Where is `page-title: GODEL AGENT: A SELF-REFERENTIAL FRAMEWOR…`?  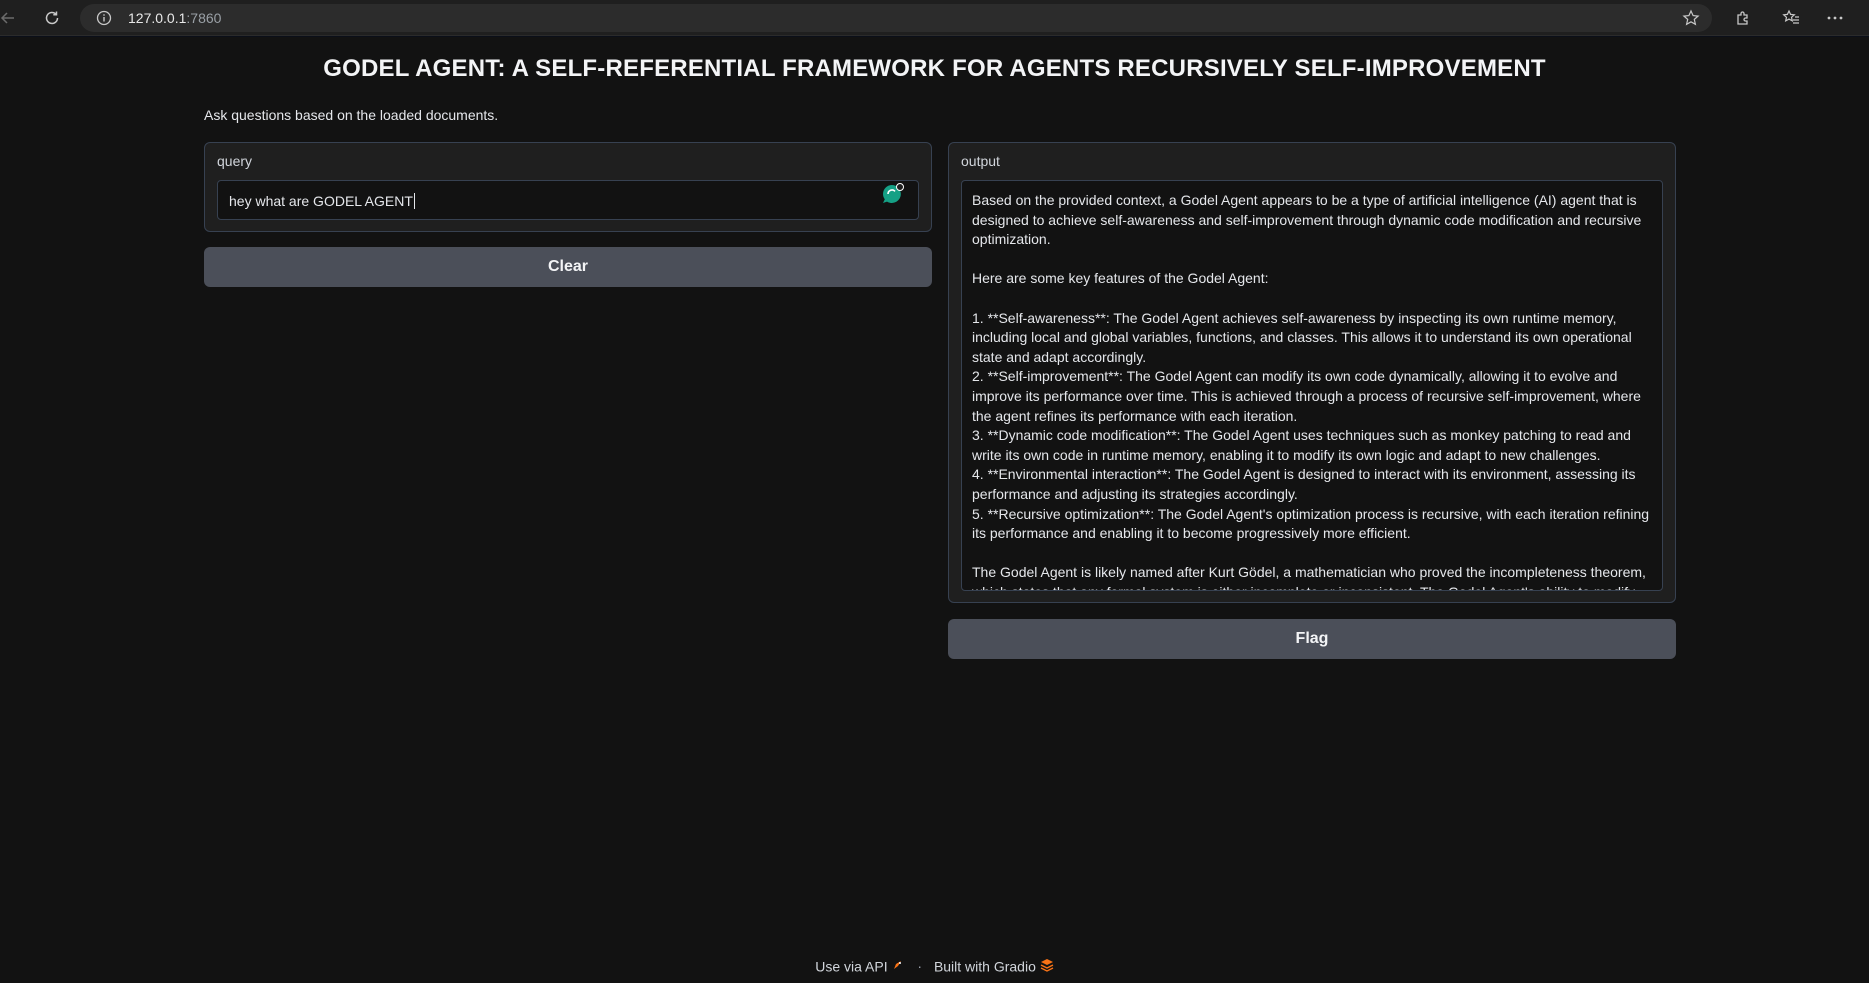
page-title: GODEL AGENT: A SELF-REFERENTIAL FRAMEWOR… is located at coordinates (934, 68).